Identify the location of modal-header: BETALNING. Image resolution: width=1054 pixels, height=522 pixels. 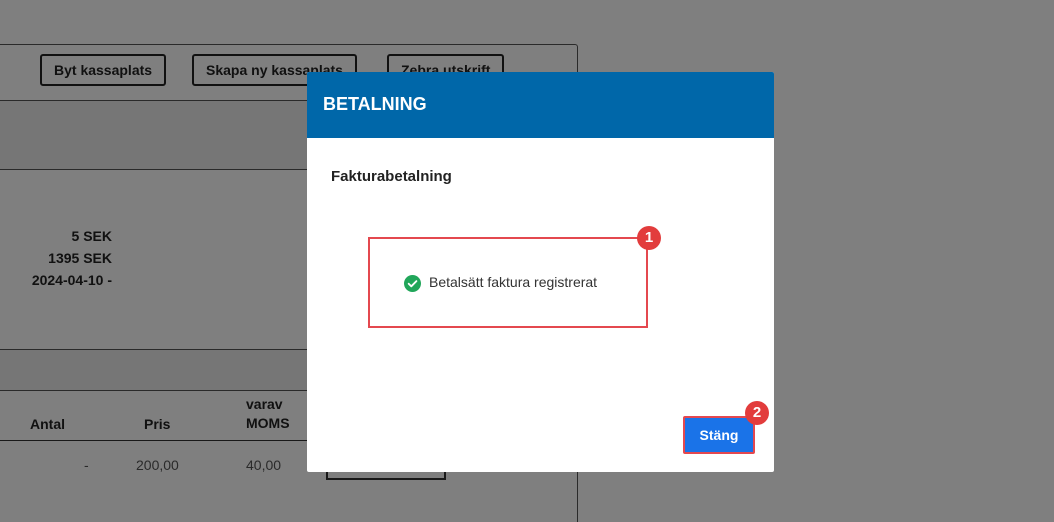
(540, 105).